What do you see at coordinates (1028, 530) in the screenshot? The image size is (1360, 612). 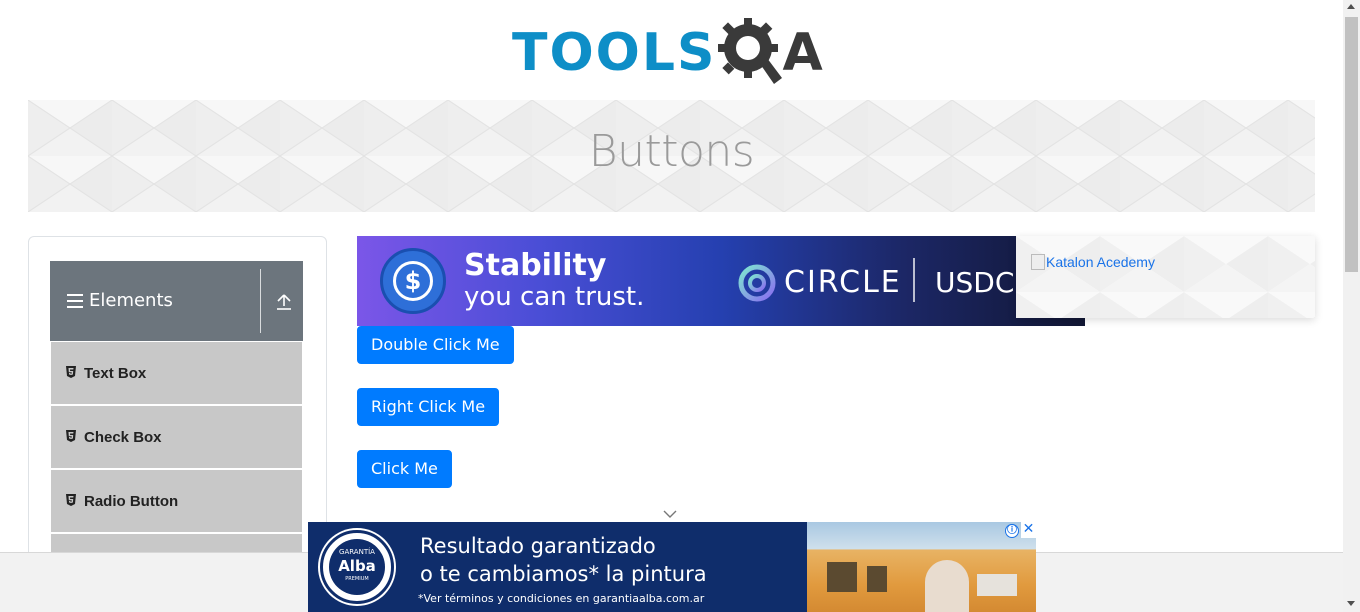 I see `ad-close-icon: ✕` at bounding box center [1028, 530].